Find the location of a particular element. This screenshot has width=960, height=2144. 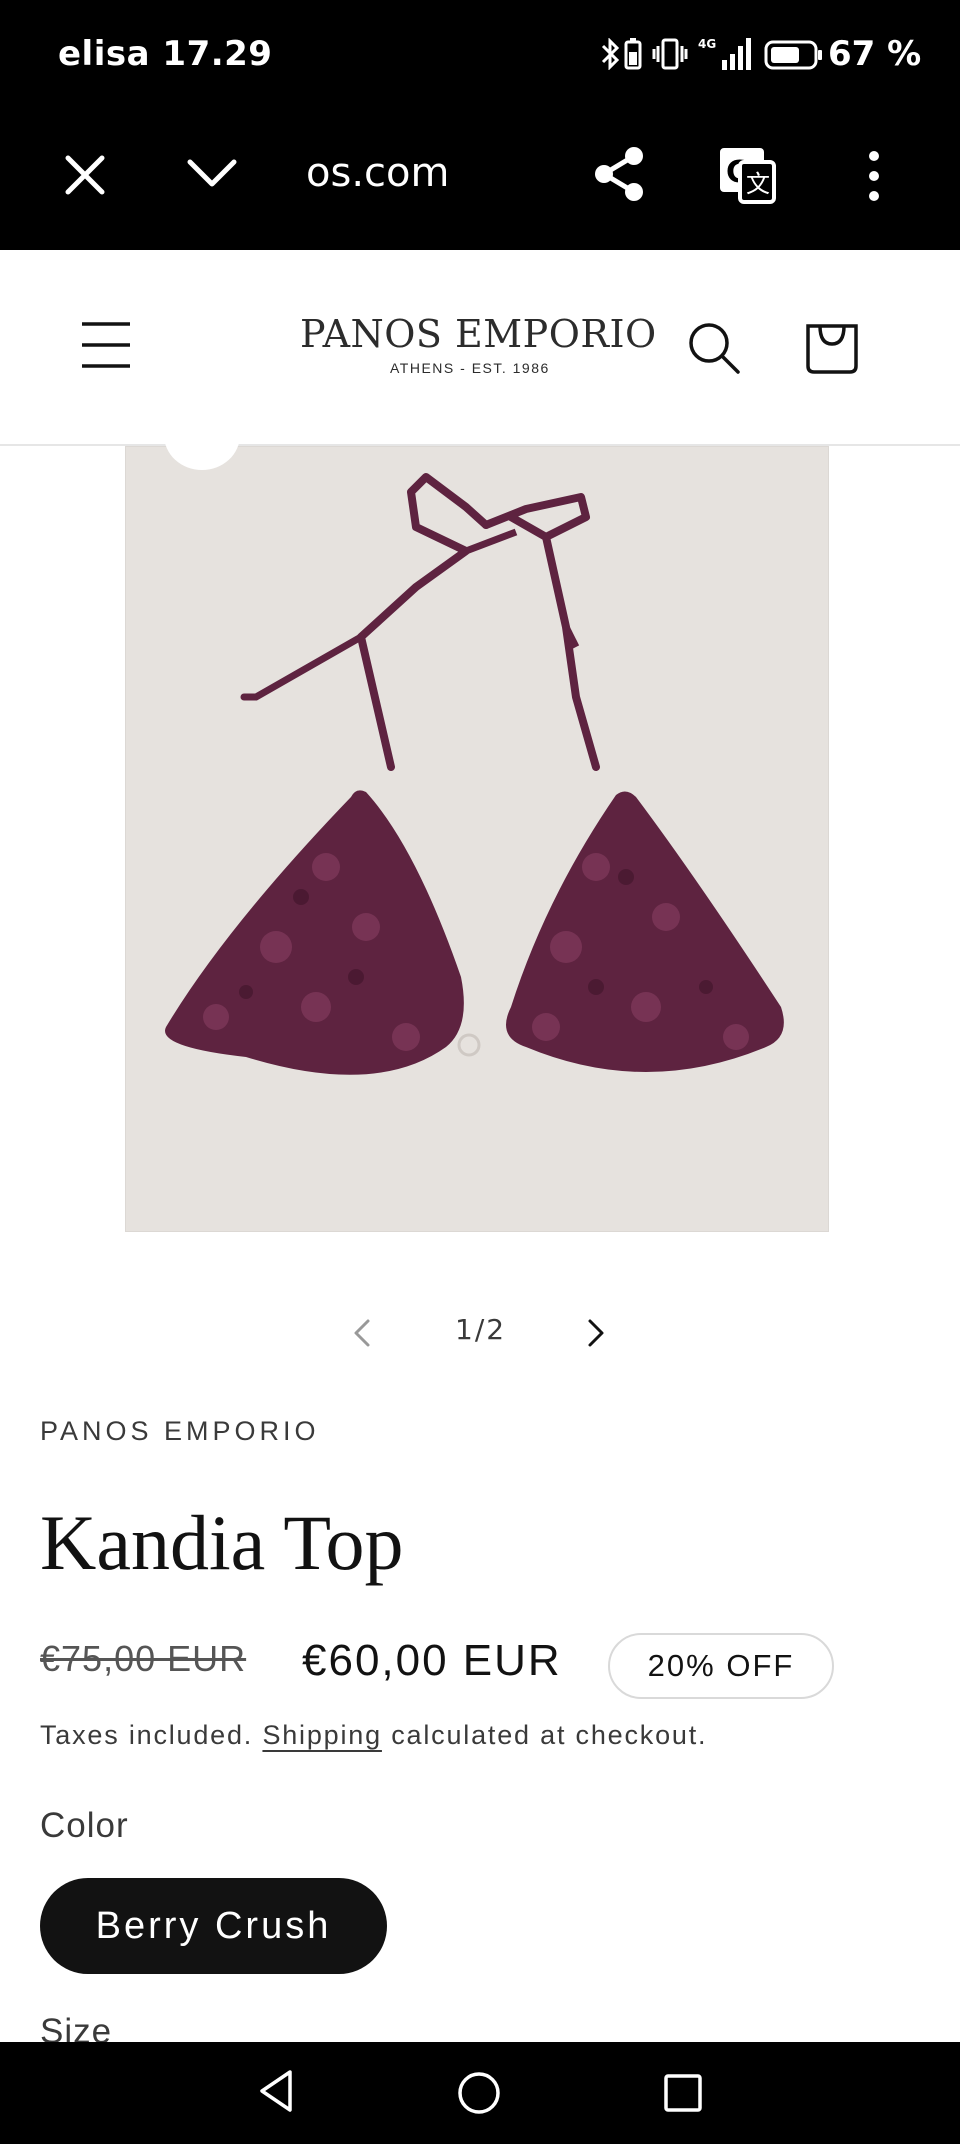

cart-icon is located at coordinates (832, 346).